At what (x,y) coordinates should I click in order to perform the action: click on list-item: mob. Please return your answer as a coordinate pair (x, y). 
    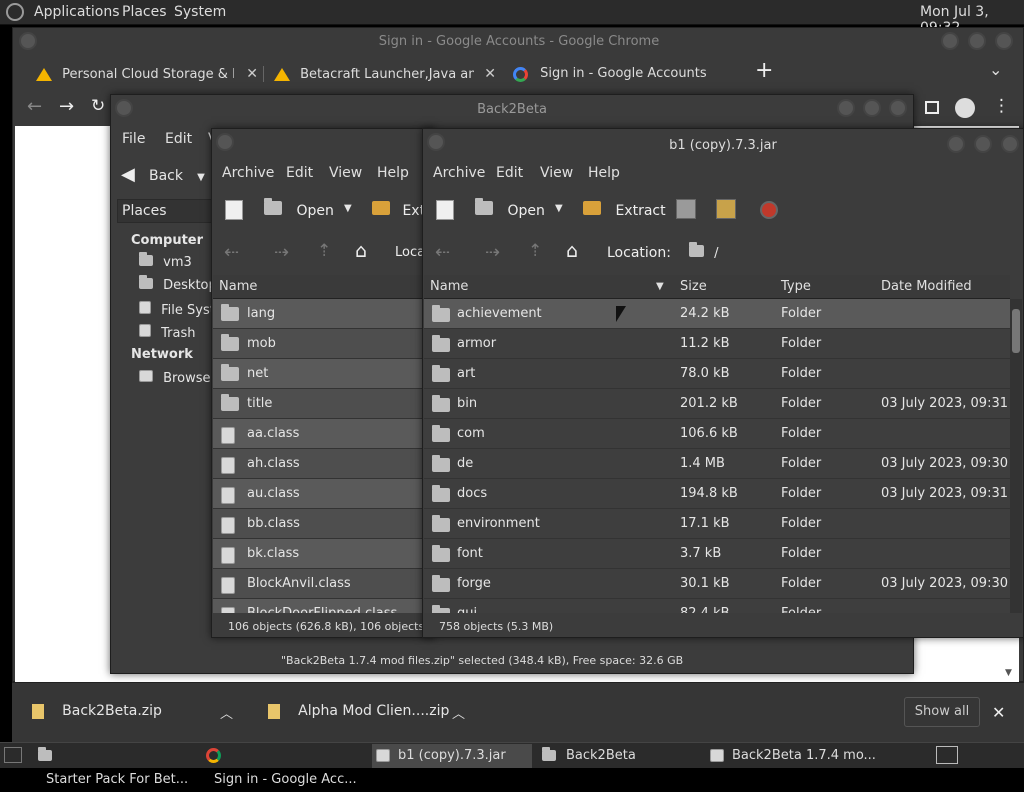
    Looking at the image, I should click on (324, 344).